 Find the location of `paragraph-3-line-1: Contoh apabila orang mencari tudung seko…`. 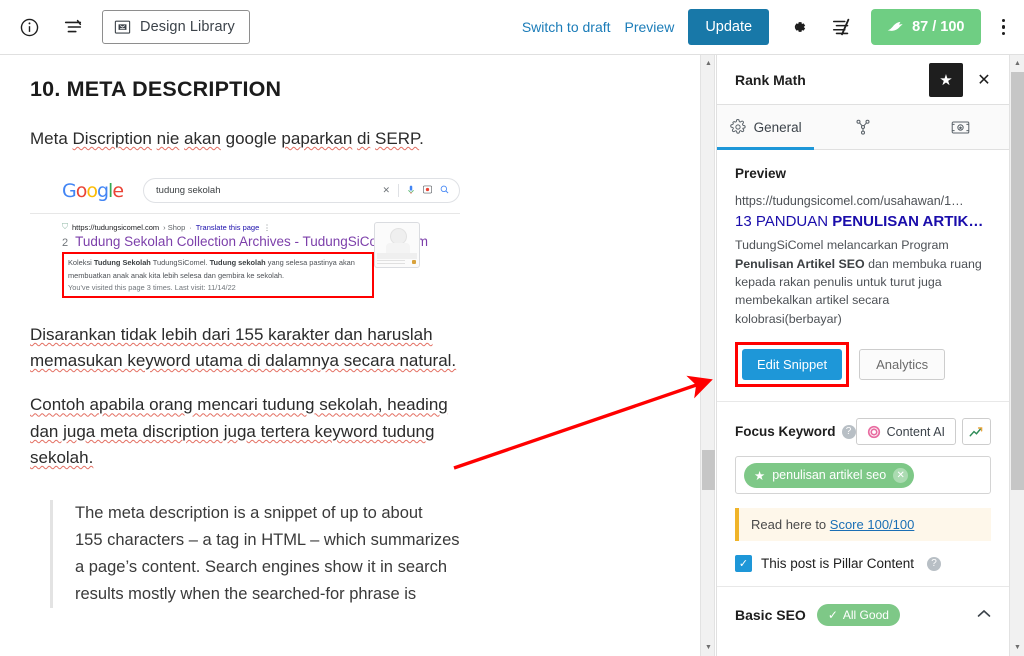

paragraph-3-line-1: Contoh apabila orang mencari tudung seko… is located at coordinates (239, 405).